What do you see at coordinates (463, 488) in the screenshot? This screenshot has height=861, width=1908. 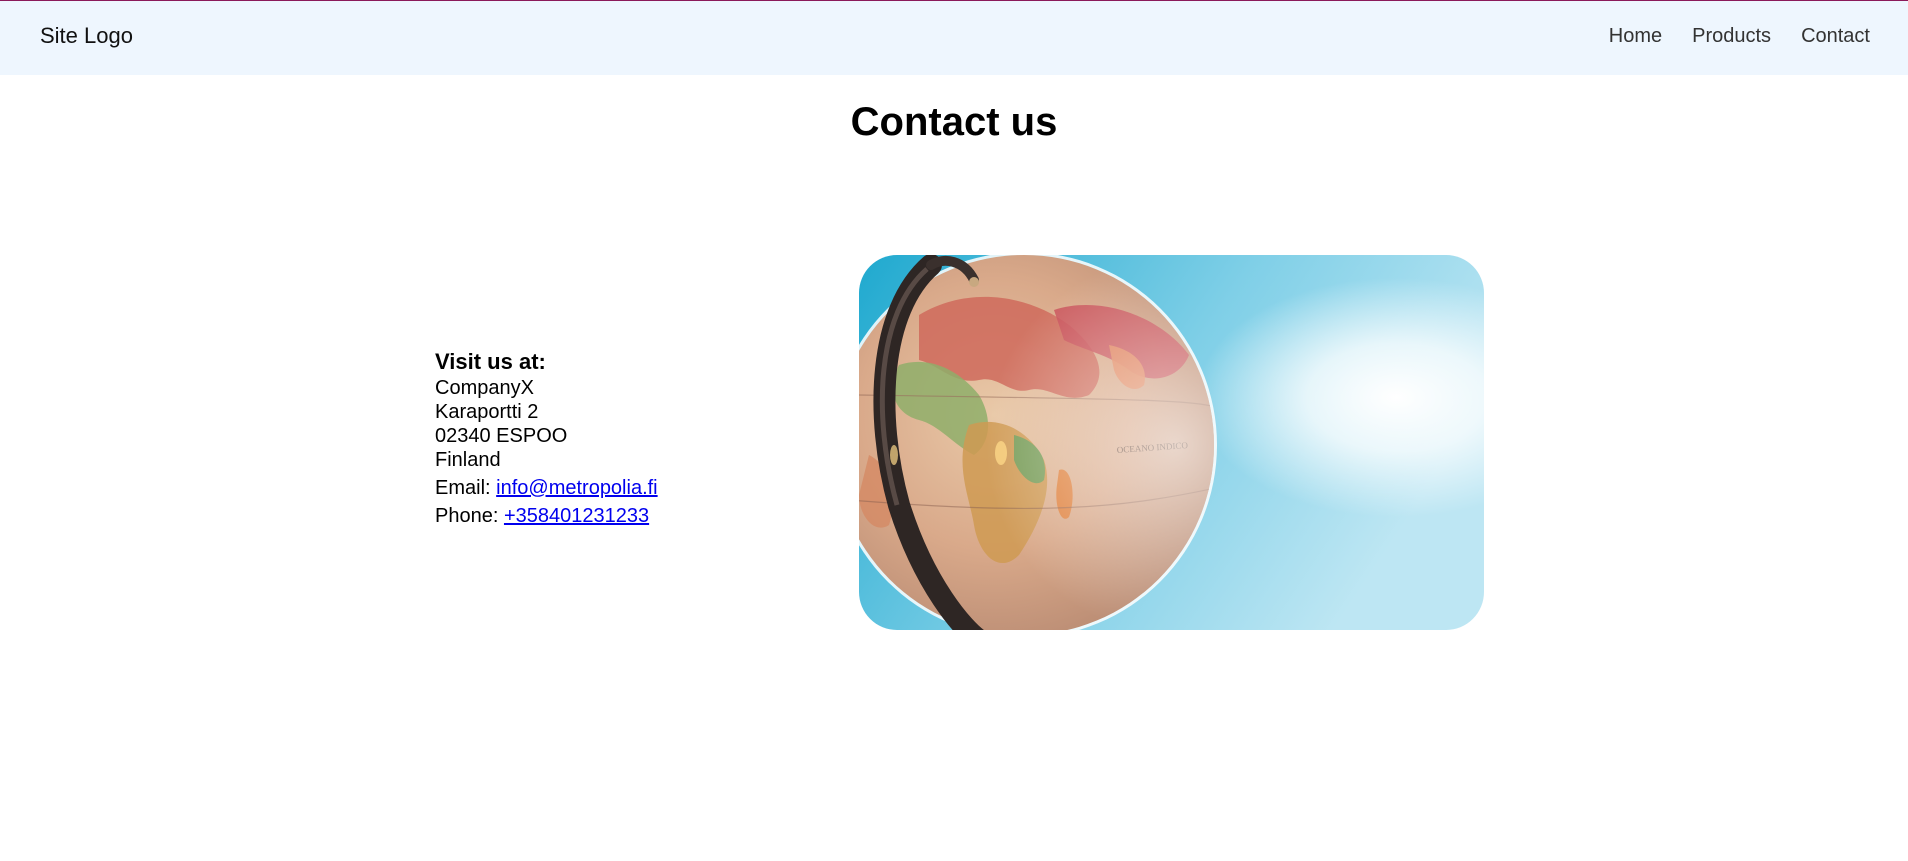 I see `email-label: Email:` at bounding box center [463, 488].